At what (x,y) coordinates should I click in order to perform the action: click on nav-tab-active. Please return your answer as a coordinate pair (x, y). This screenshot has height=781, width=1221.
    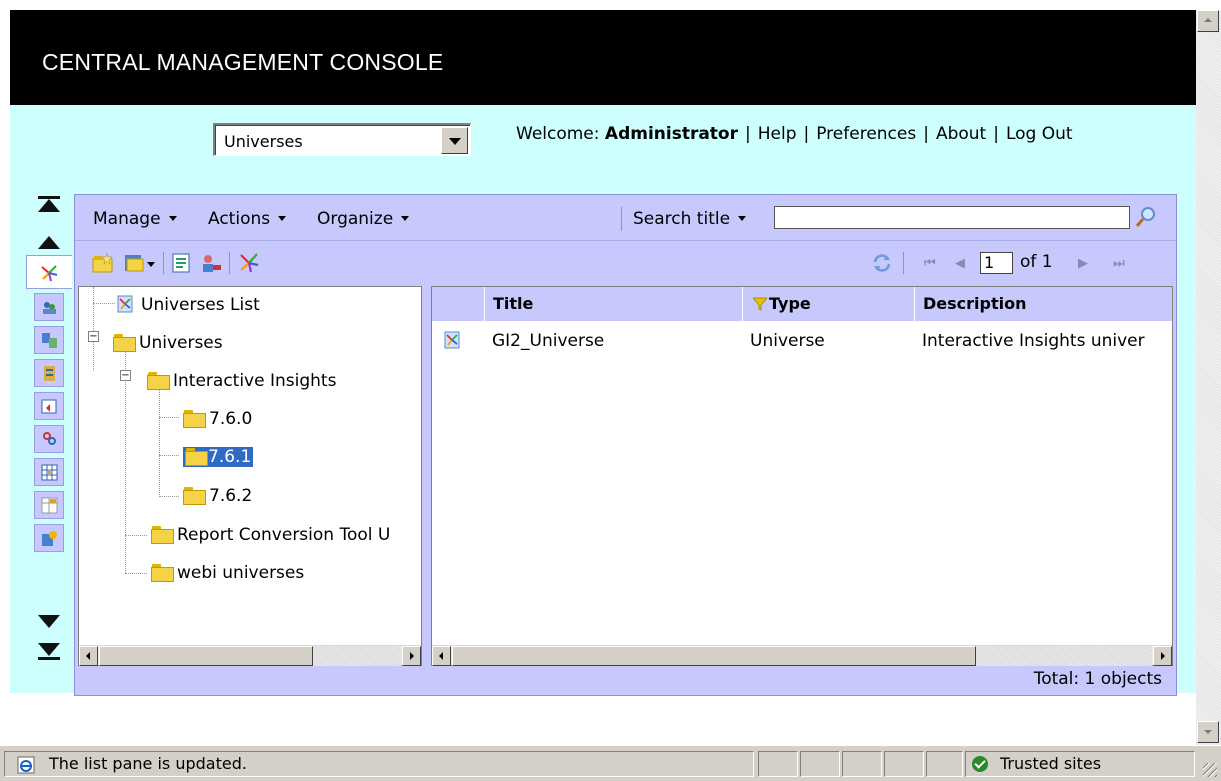
    Looking at the image, I should click on (49, 272).